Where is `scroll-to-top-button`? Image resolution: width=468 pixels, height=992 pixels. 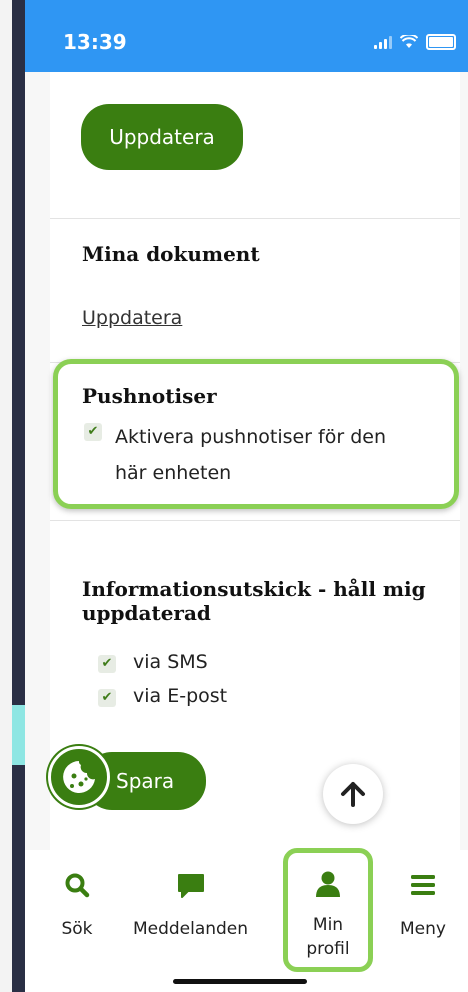 scroll-to-top-button is located at coordinates (353, 794).